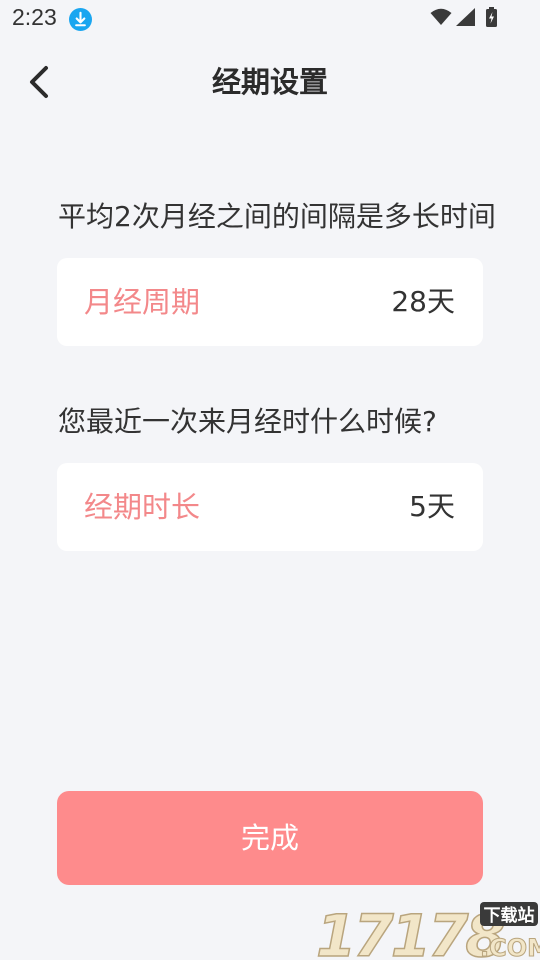  What do you see at coordinates (441, 16) in the screenshot?
I see `wifi-icon` at bounding box center [441, 16].